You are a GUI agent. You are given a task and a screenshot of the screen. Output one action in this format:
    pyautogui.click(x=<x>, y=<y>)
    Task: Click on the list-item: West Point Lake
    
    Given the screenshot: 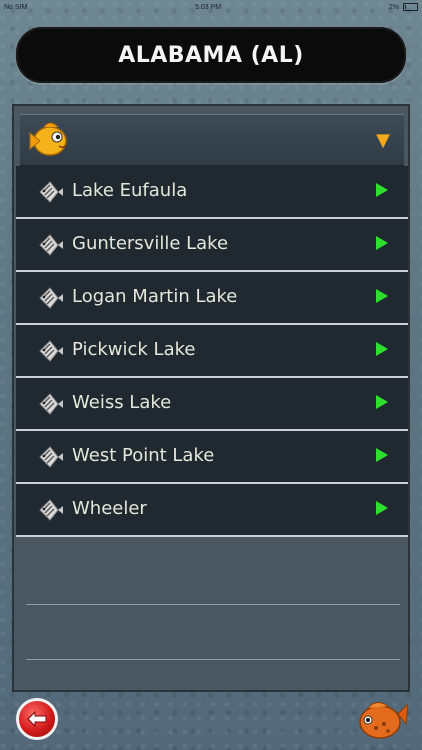 What is the action you would take?
    pyautogui.click(x=212, y=457)
    